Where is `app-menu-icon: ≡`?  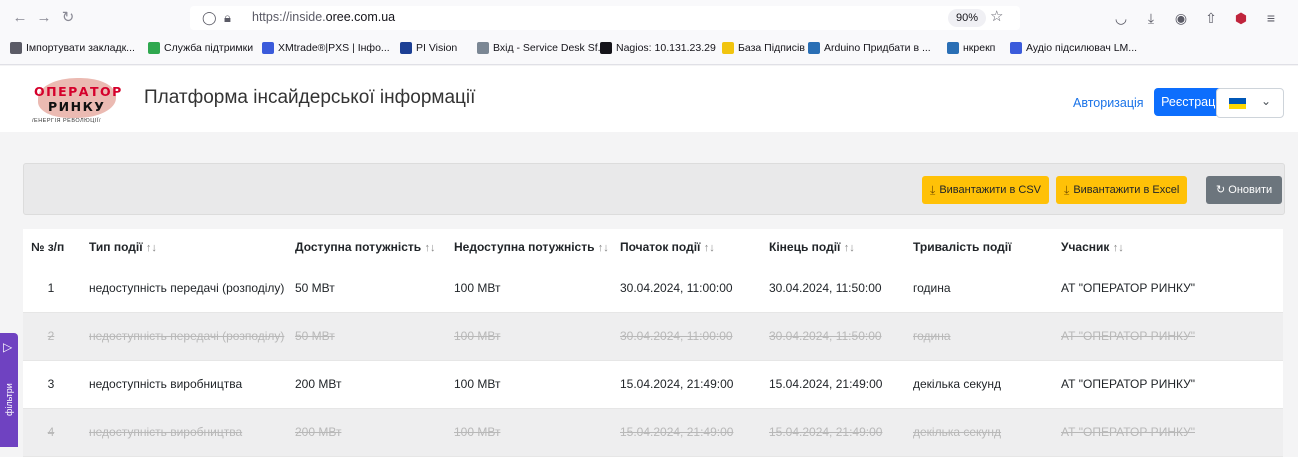
app-menu-icon: ≡ is located at coordinates (1271, 18).